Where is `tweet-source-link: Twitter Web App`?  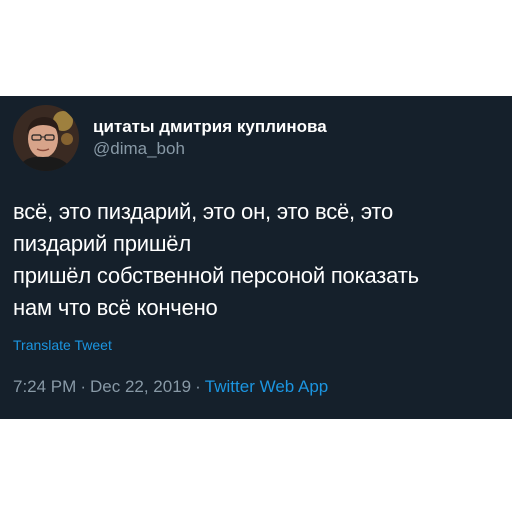
tweet-source-link: Twitter Web App is located at coordinates (266, 386).